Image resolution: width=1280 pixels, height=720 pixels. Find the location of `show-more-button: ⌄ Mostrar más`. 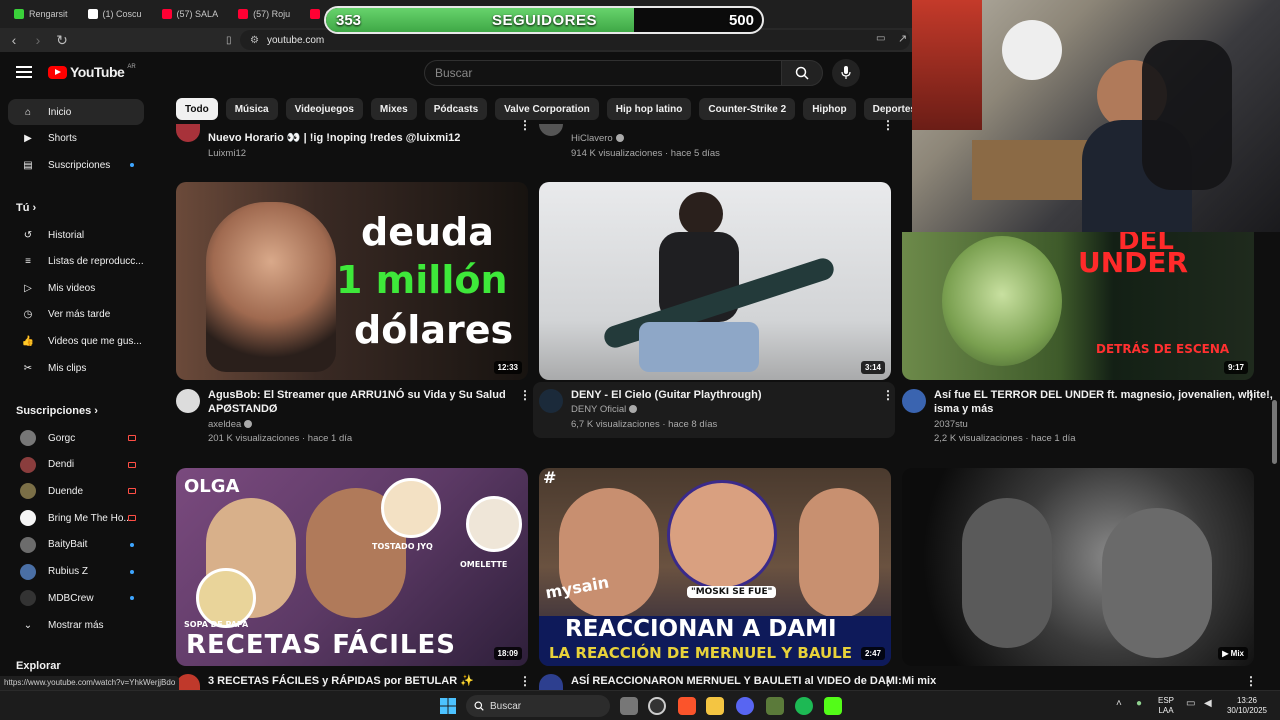

show-more-button: ⌄ Mostrar más is located at coordinates (76, 625).